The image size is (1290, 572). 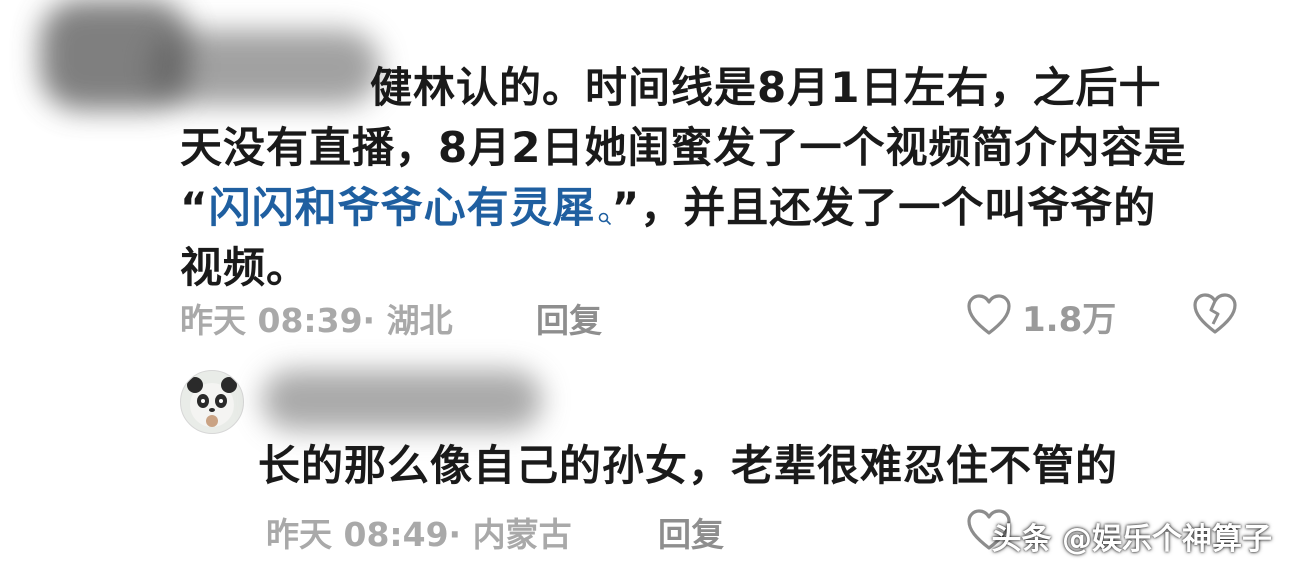 What do you see at coordinates (1069, 320) in the screenshot?
I see `comment-1-like-count: 1.8万` at bounding box center [1069, 320].